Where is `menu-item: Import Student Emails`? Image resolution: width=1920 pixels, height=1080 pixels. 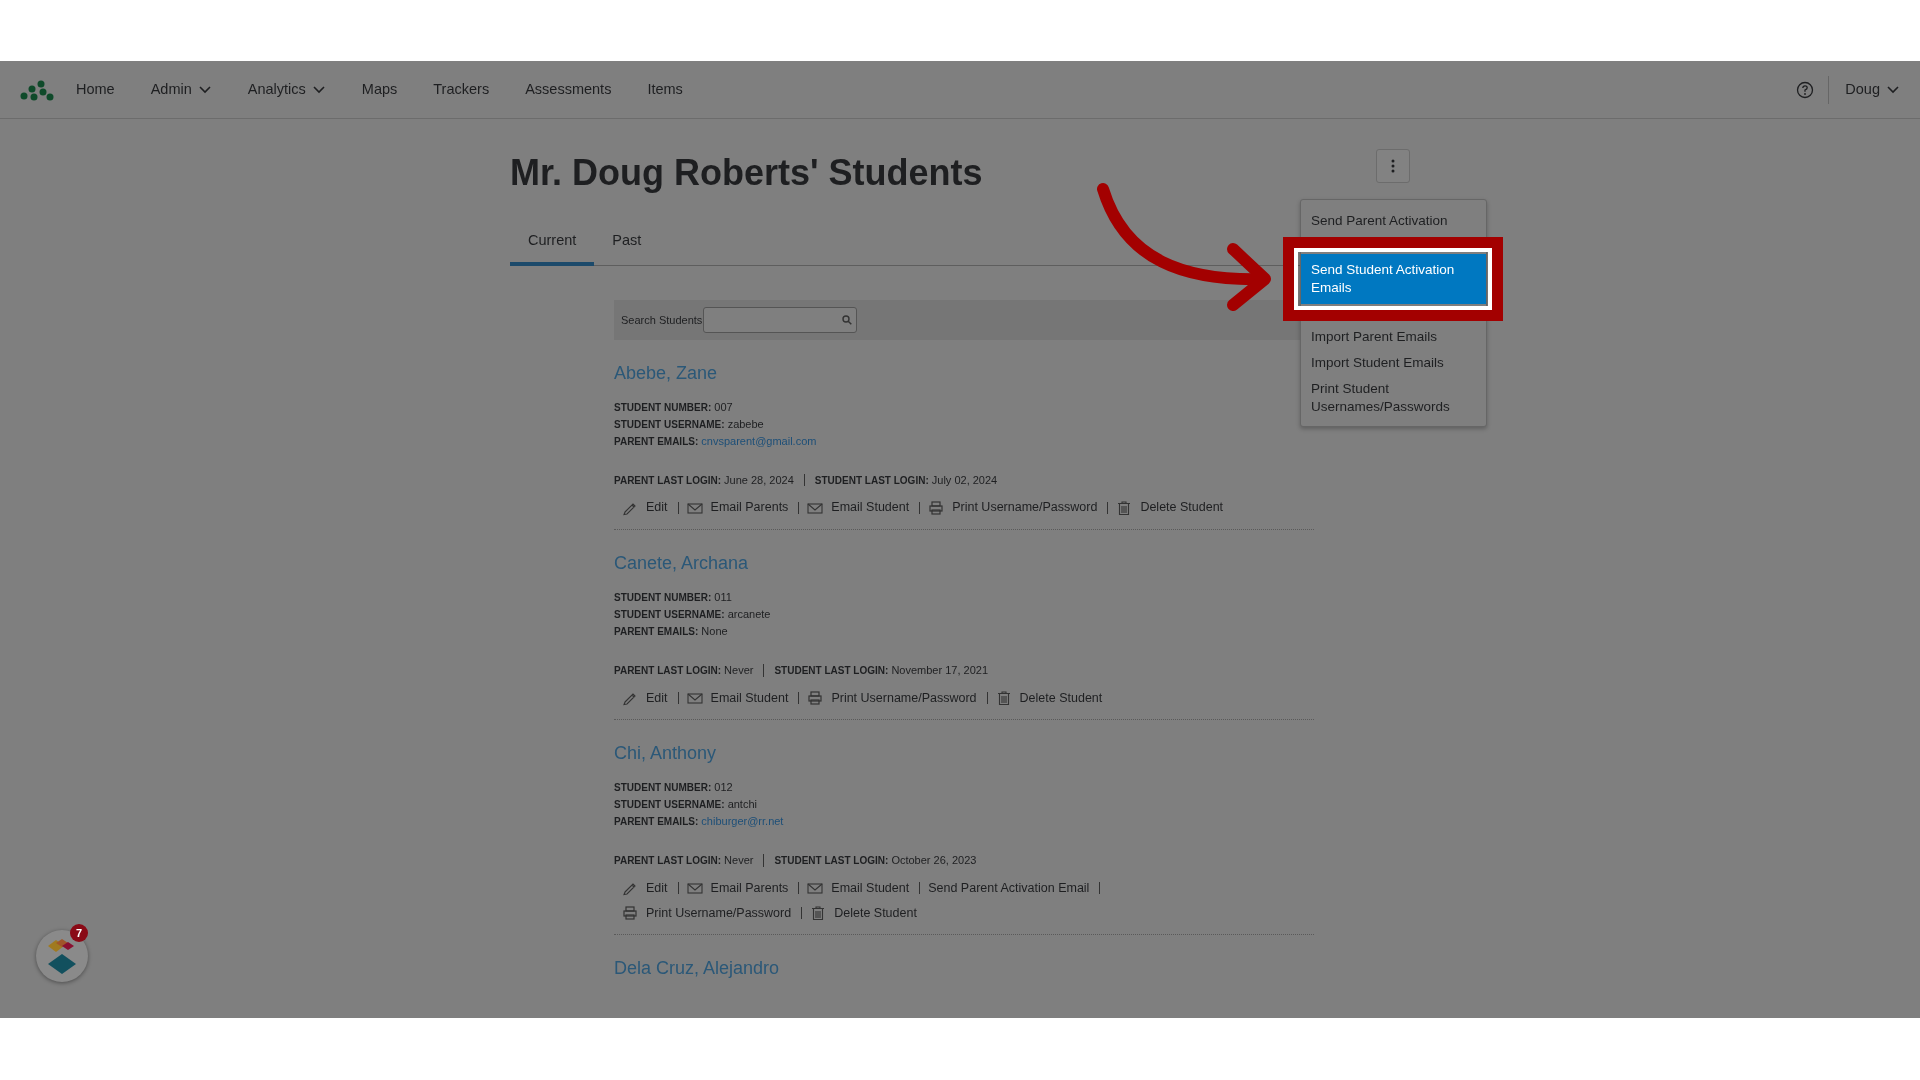 menu-item: Import Student Emails is located at coordinates (1393, 363).